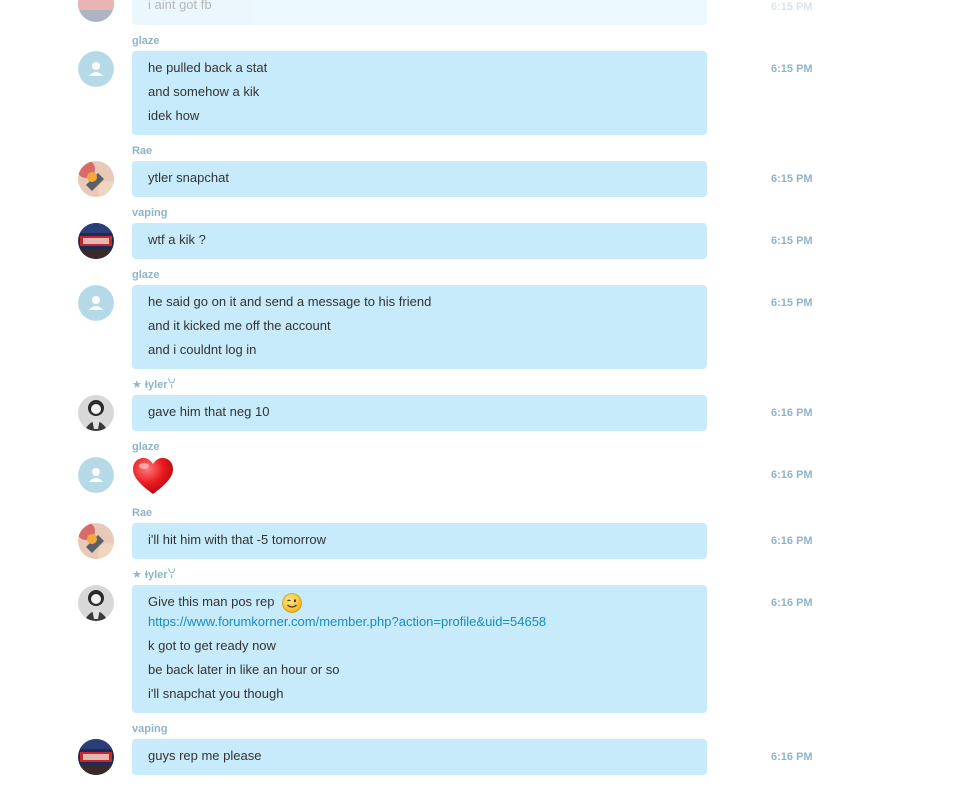 The height and width of the screenshot is (791, 966). I want to click on message-text: Give this man pos rep, so click(225, 602).